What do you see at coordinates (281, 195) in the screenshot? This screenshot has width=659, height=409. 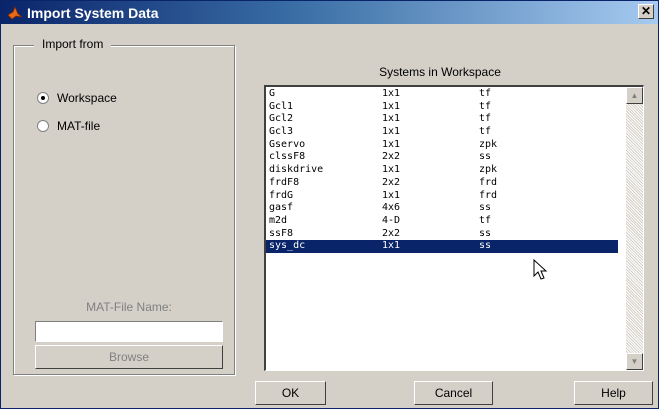 I see `system-name-cell: frdG` at bounding box center [281, 195].